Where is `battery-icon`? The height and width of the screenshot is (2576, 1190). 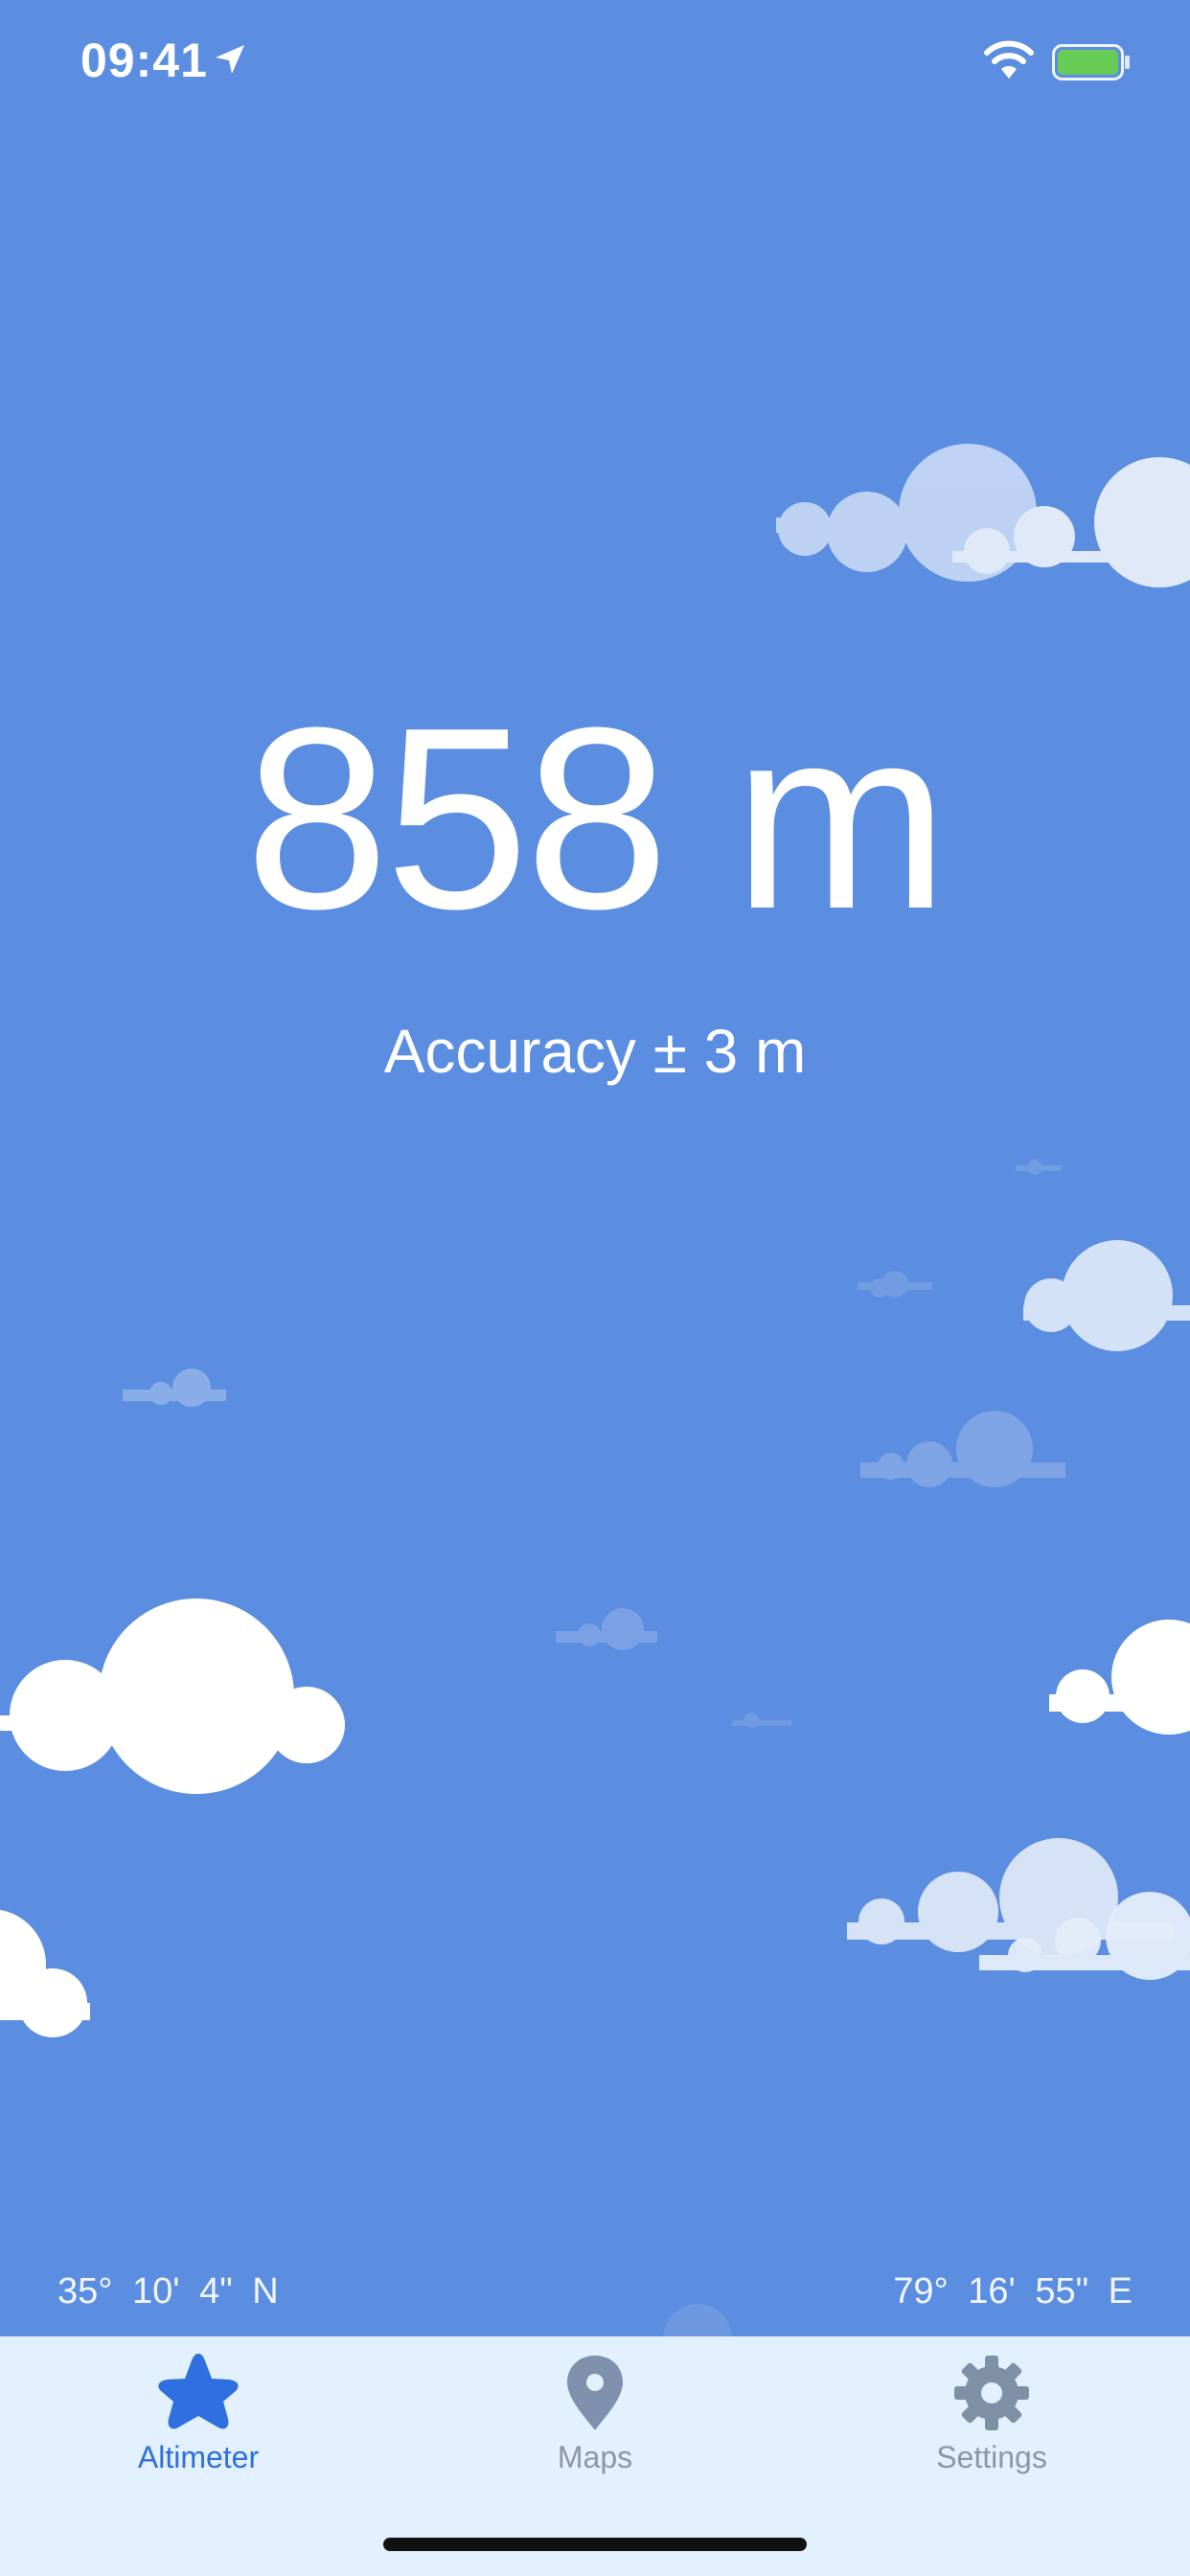
battery-icon is located at coordinates (1091, 62).